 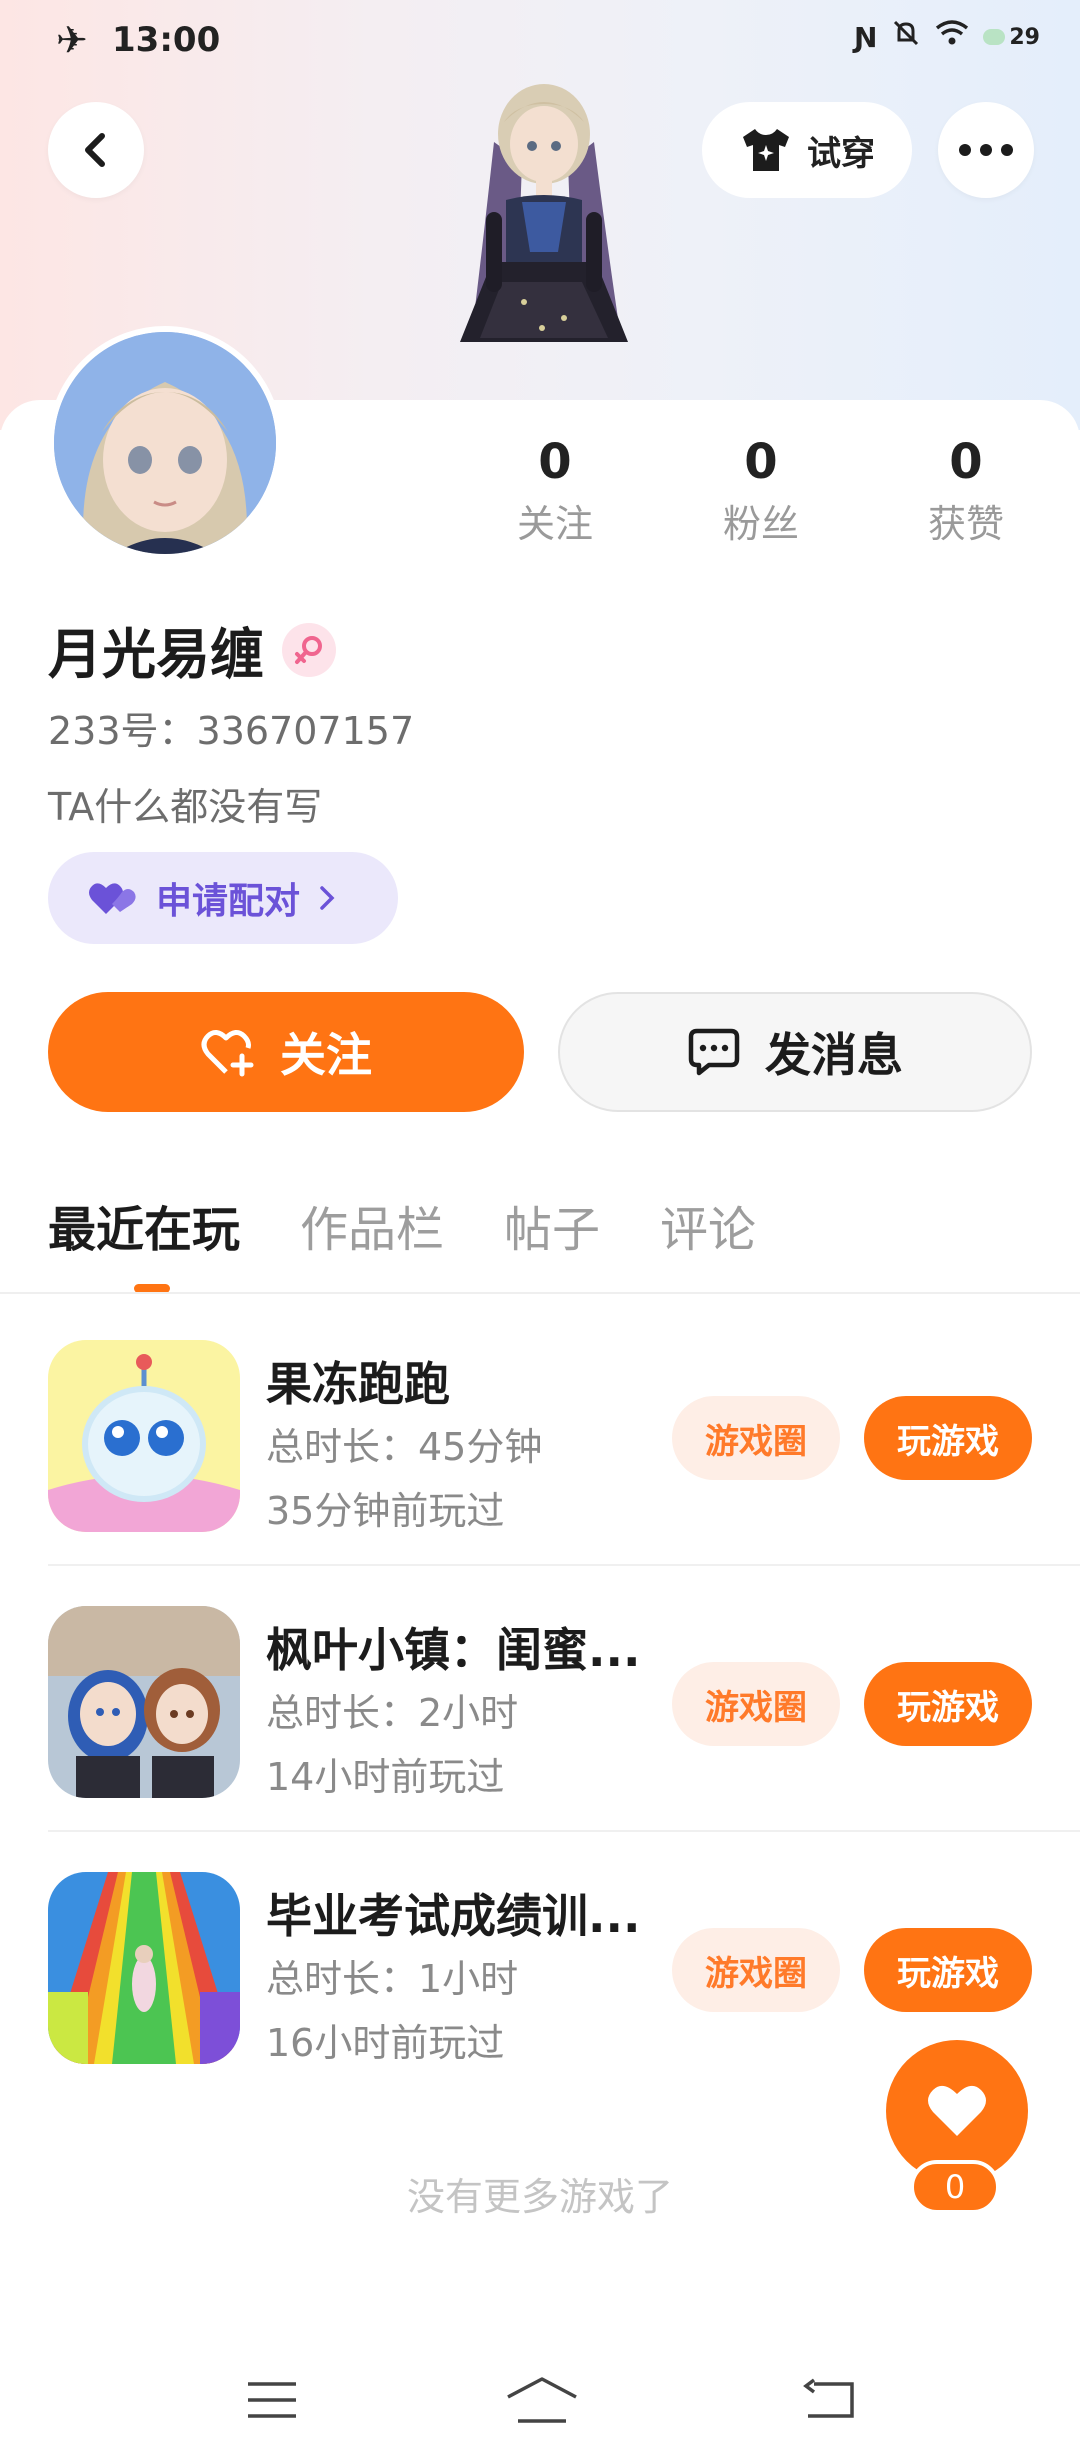 I want to click on back-nav-icon, so click(x=828, y=2400).